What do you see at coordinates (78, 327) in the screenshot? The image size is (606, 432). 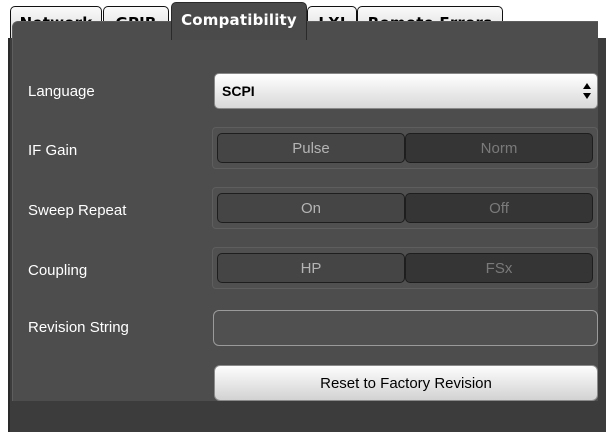 I see `revision-string-label: Revision String` at bounding box center [78, 327].